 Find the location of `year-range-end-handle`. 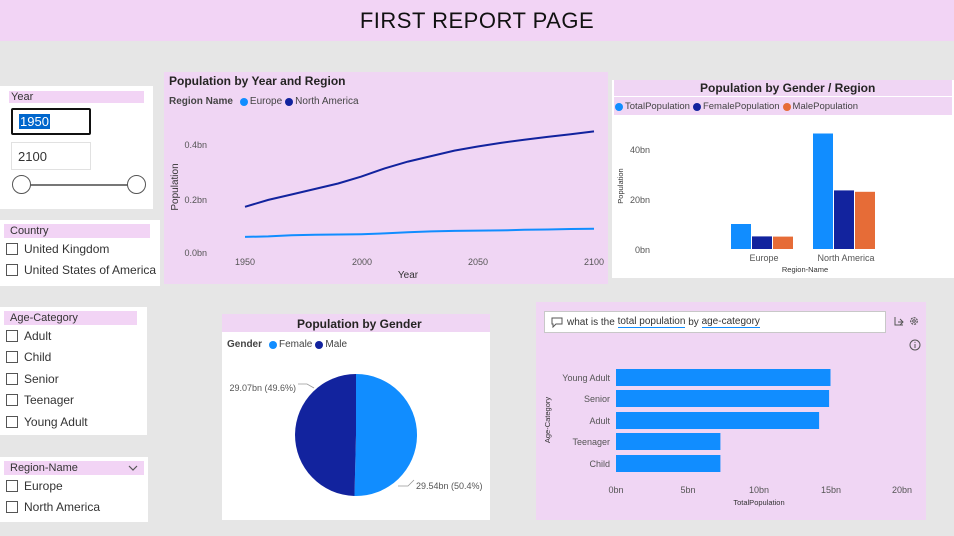

year-range-end-handle is located at coordinates (136, 184).